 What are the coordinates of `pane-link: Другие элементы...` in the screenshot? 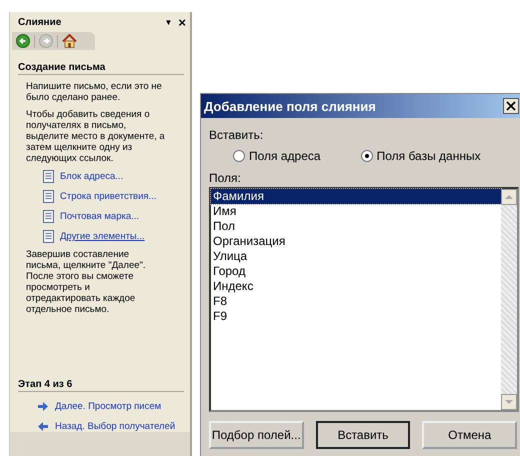 It's located at (102, 236).